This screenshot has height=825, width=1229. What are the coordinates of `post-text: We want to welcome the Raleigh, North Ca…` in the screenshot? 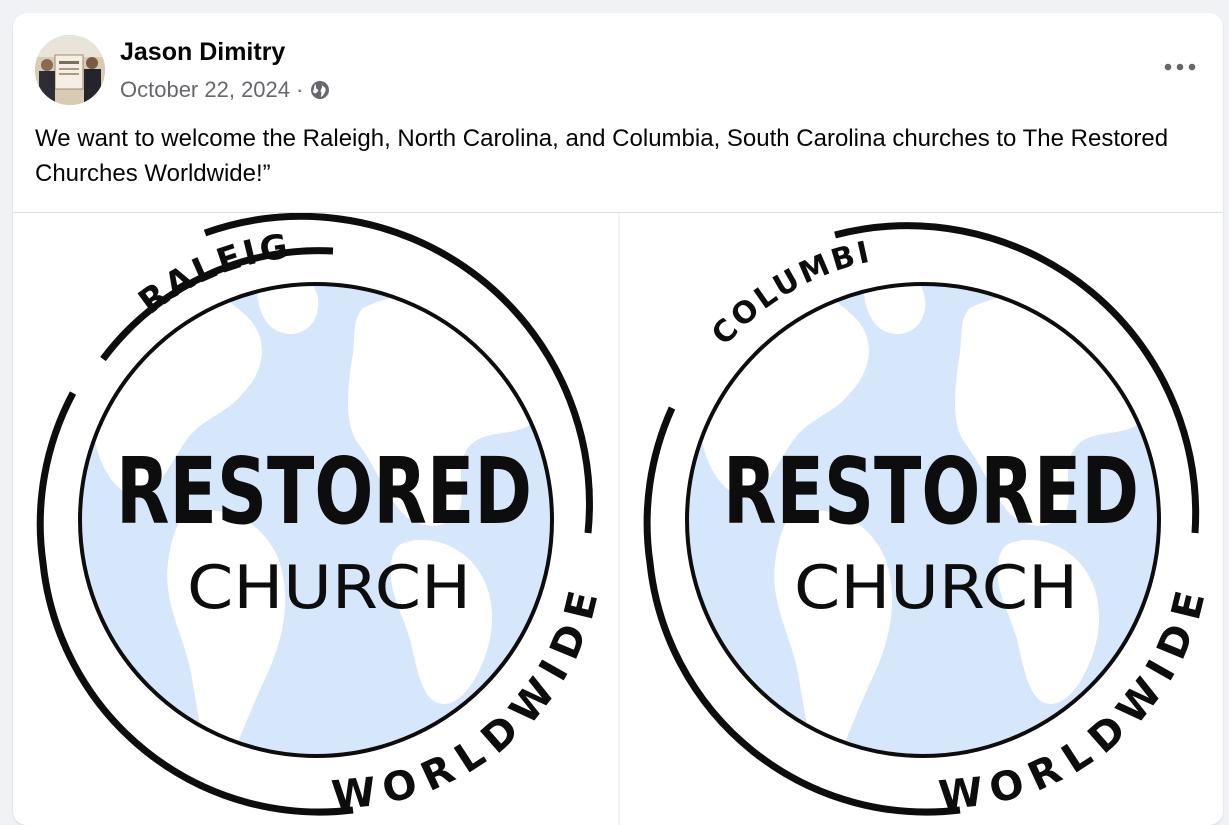 It's located at (602, 156).